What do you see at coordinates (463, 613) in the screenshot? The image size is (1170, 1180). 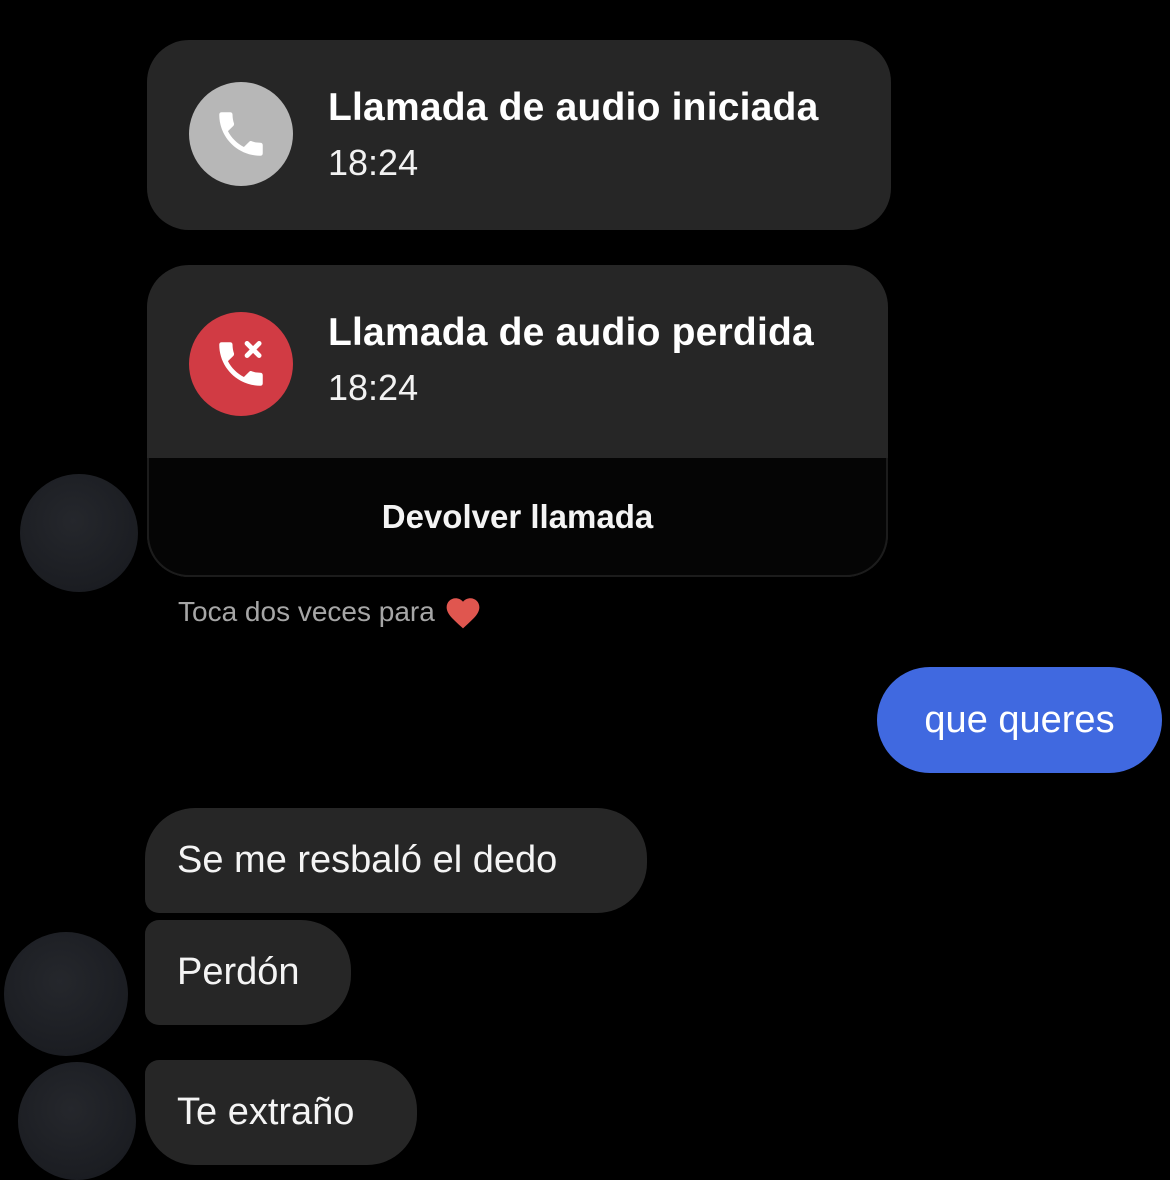 I see `heart-icon` at bounding box center [463, 613].